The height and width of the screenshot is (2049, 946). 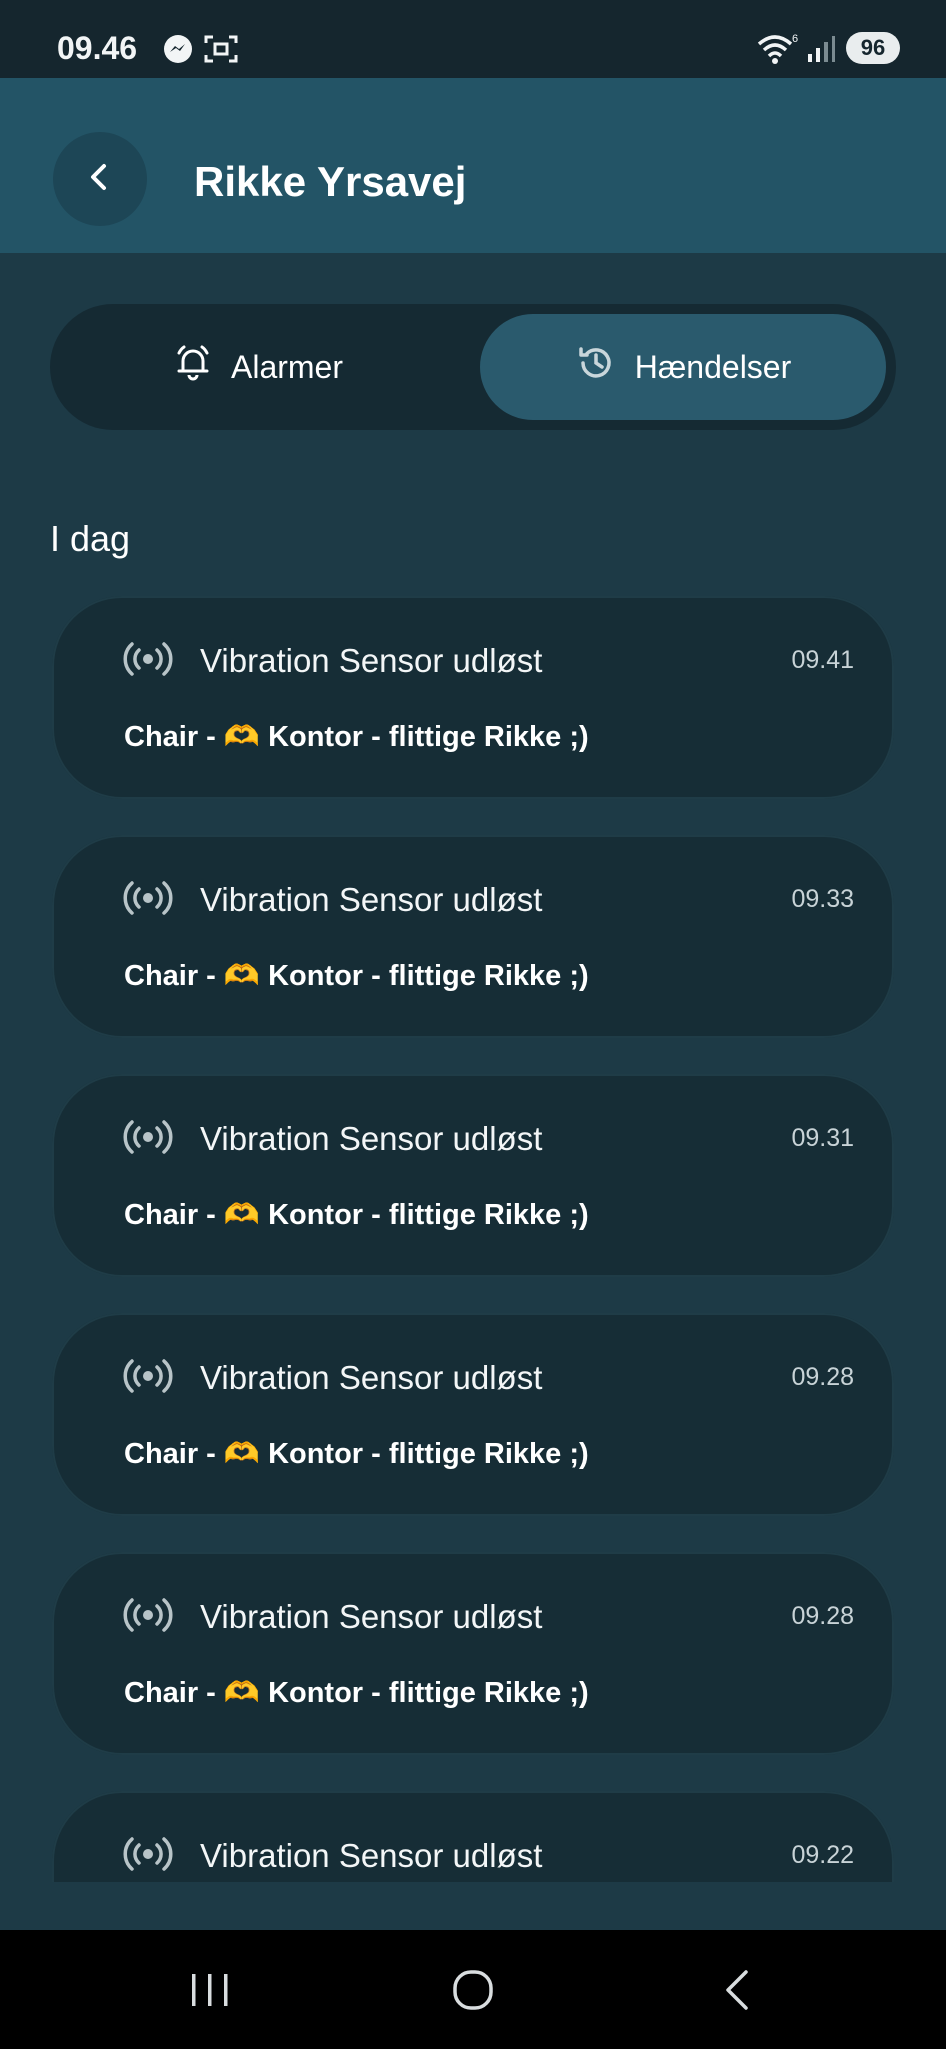 What do you see at coordinates (821, 51) in the screenshot?
I see `signal-icon` at bounding box center [821, 51].